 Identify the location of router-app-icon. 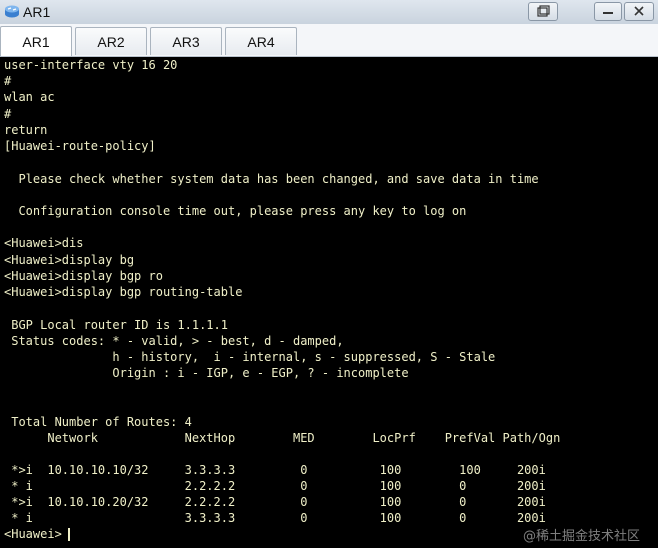
(12, 11).